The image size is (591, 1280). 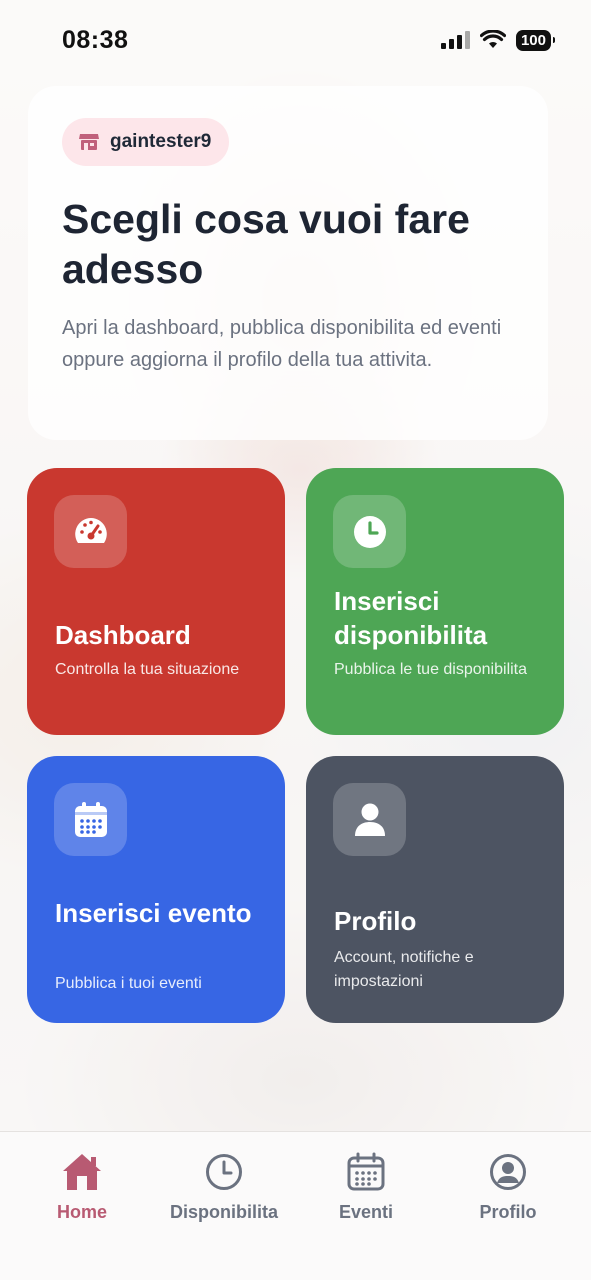 What do you see at coordinates (508, 1172) in the screenshot?
I see `user-circle-icon` at bounding box center [508, 1172].